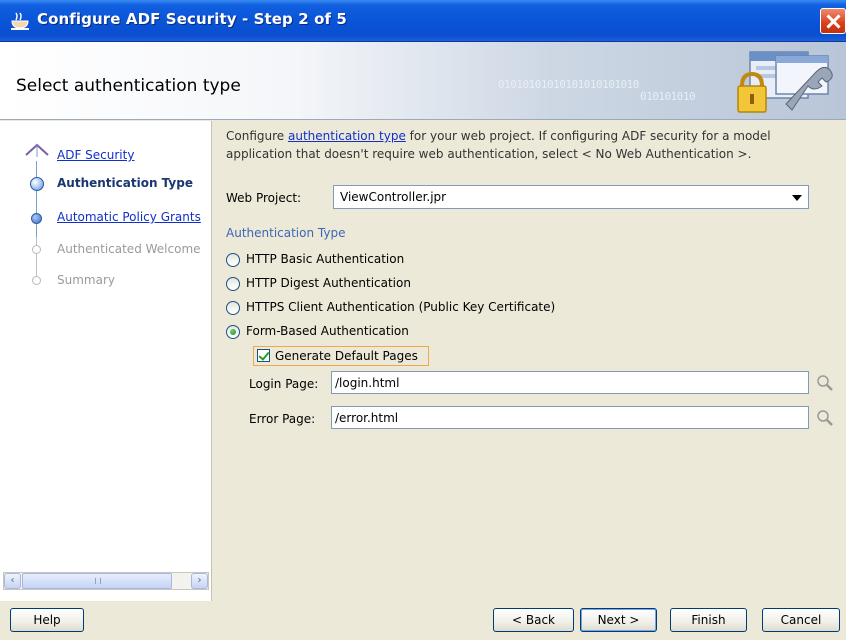 The image size is (846, 640). What do you see at coordinates (801, 620) in the screenshot?
I see `cancel-button: Cancel` at bounding box center [801, 620].